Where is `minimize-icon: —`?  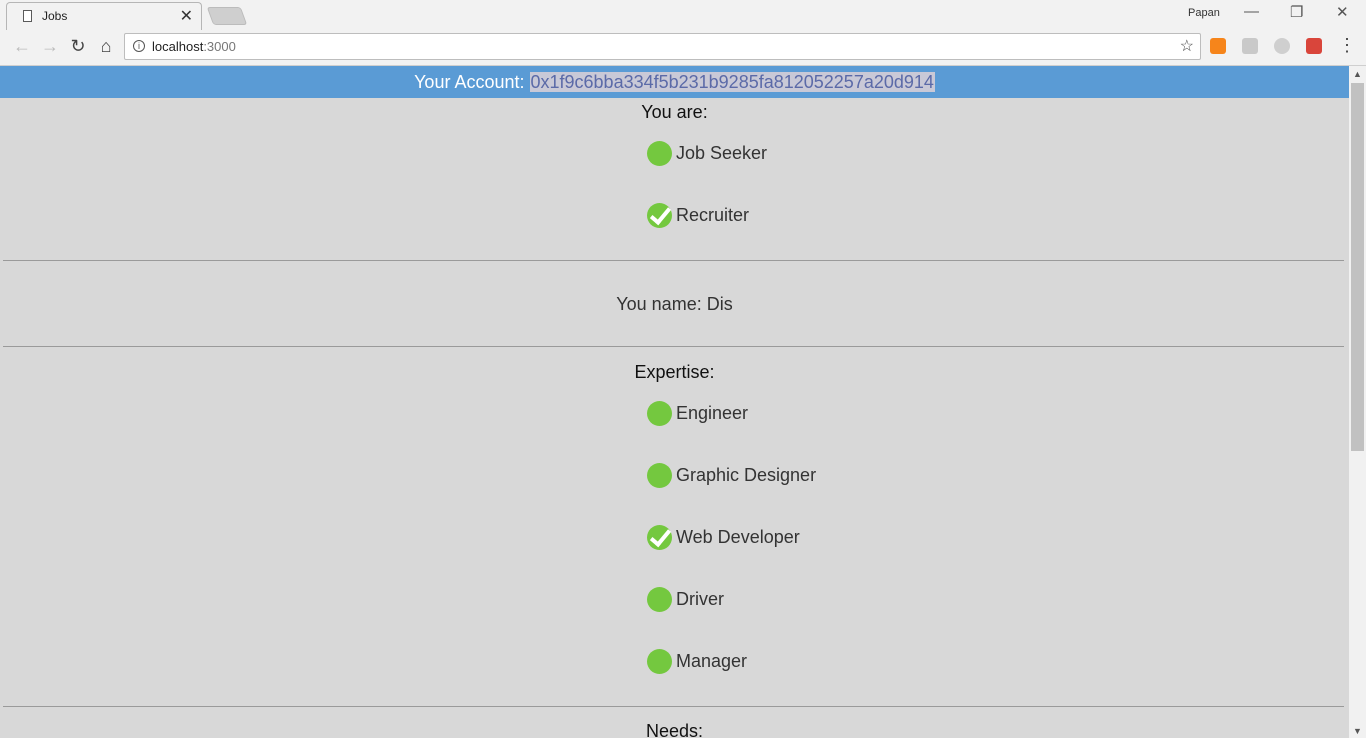 minimize-icon: — is located at coordinates (1251, 11).